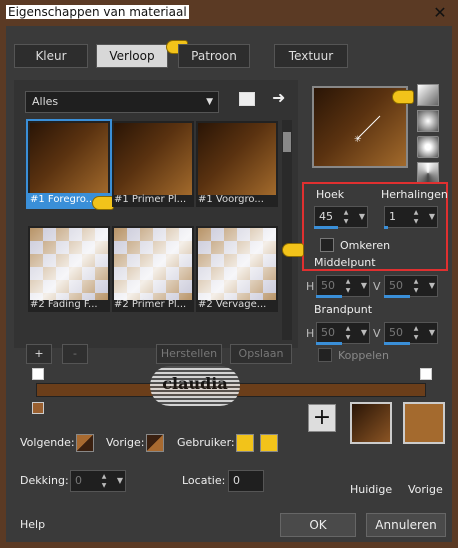 Image resolution: width=458 pixels, height=548 pixels. Describe the element at coordinates (261, 354) in the screenshot. I see `save-button: Opslaan` at that location.